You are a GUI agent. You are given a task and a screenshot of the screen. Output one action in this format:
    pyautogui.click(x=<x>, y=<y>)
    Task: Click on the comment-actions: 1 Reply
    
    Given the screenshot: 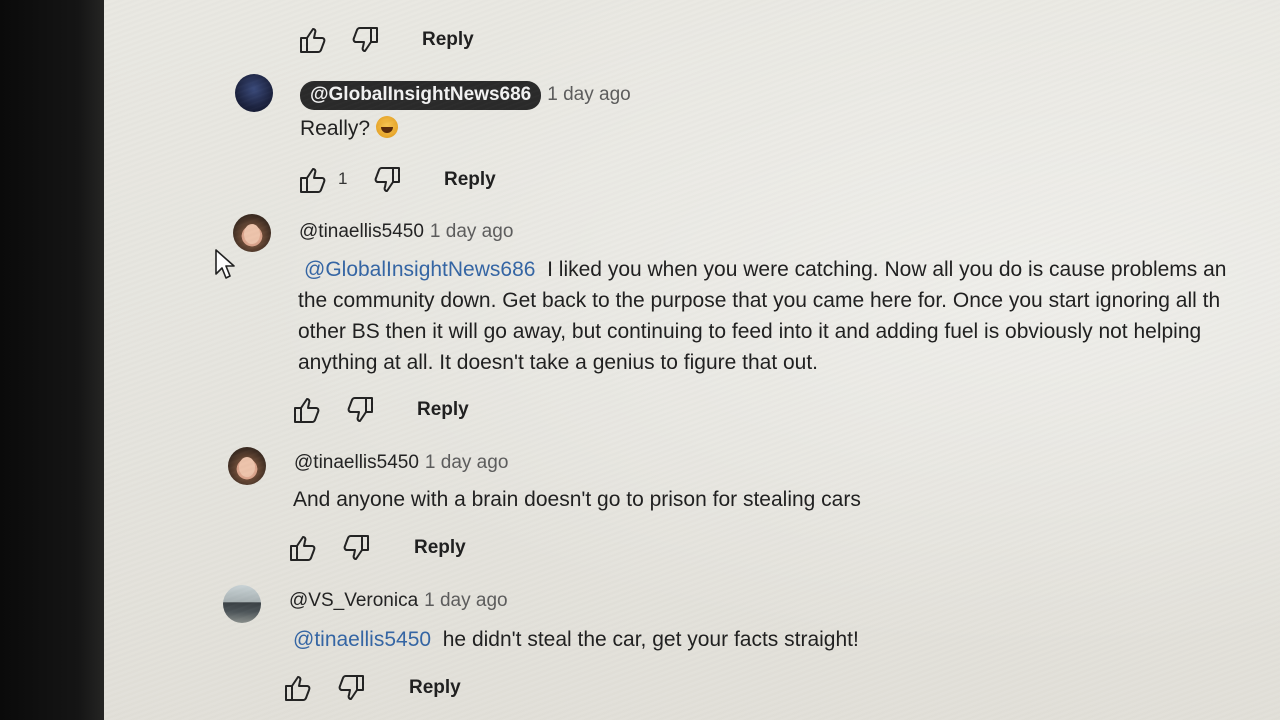 What is the action you would take?
    pyautogui.click(x=428, y=180)
    